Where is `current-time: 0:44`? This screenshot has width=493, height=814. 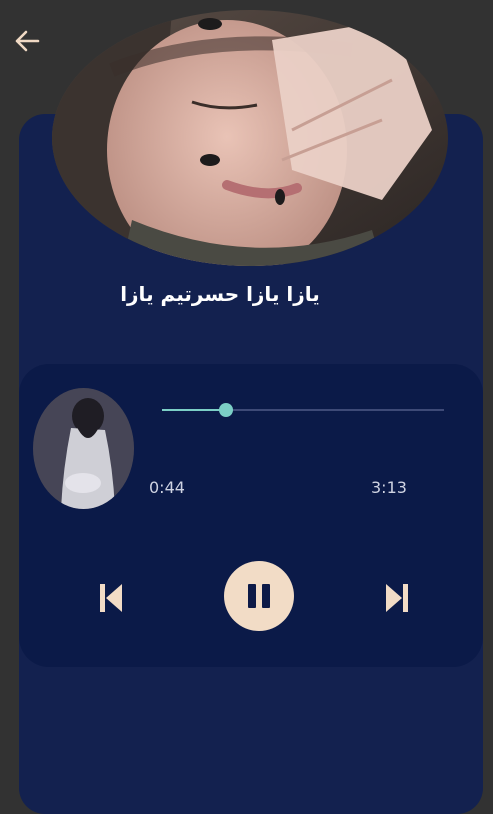 current-time: 0:44 is located at coordinates (167, 487).